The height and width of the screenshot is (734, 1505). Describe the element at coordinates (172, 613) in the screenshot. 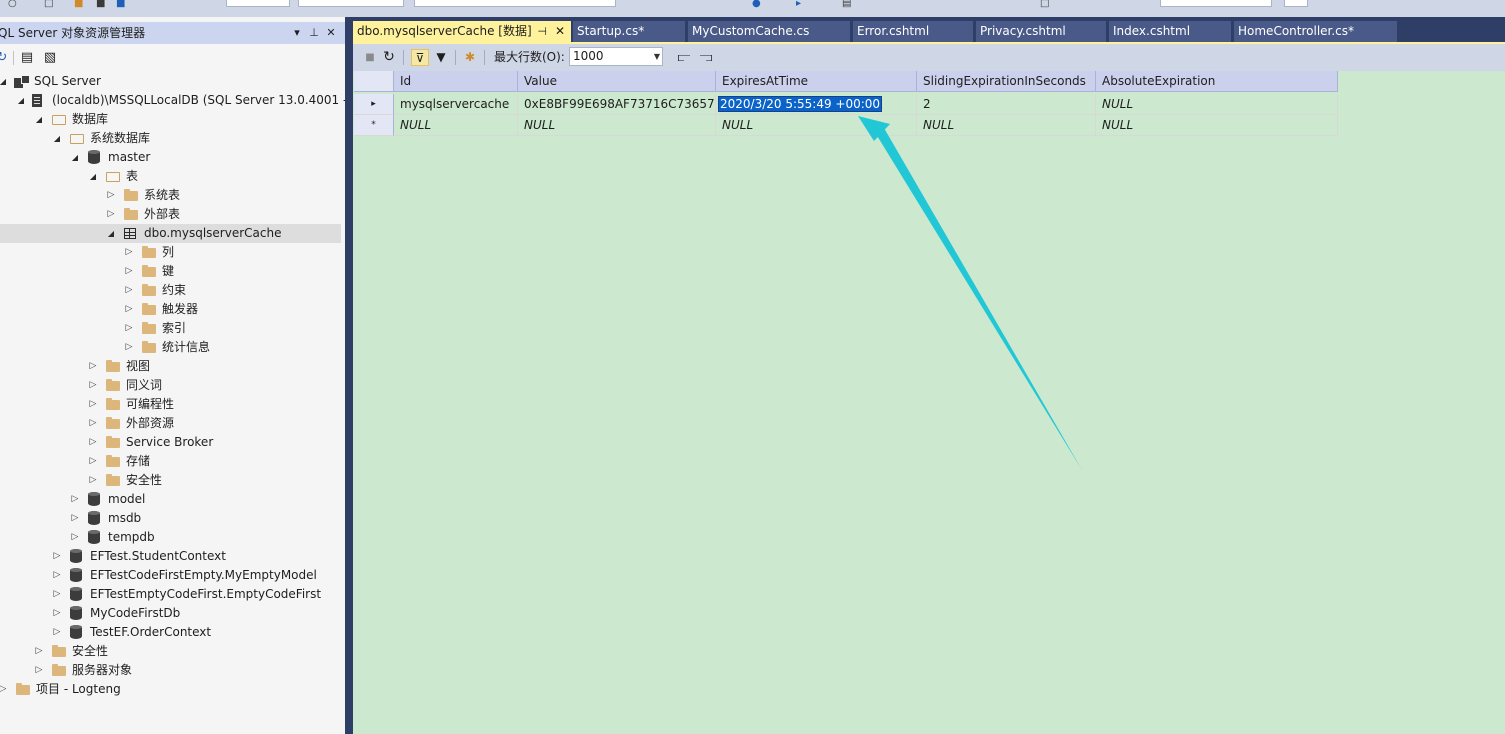

I see `tree-node: ▷ MyCodeFirstDb` at that location.